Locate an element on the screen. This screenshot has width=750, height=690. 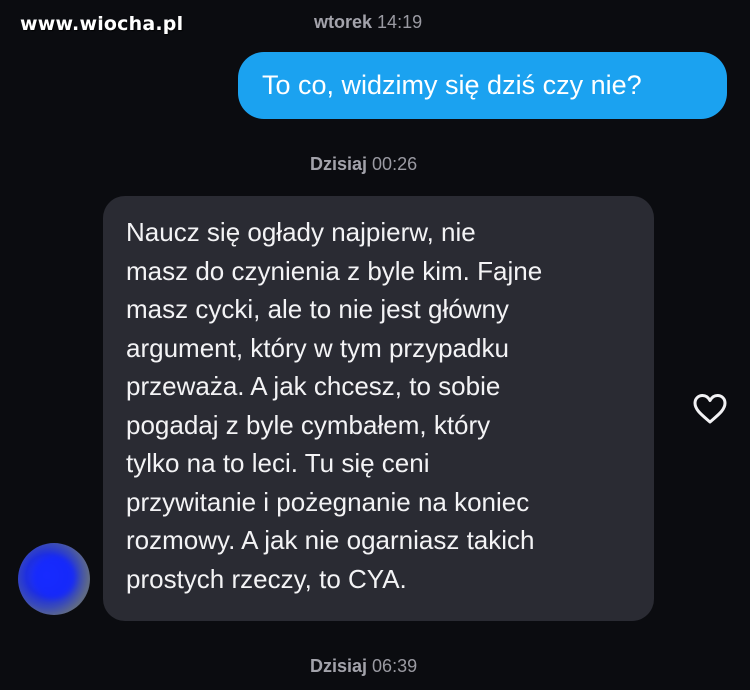
avatar is located at coordinates (54, 579).